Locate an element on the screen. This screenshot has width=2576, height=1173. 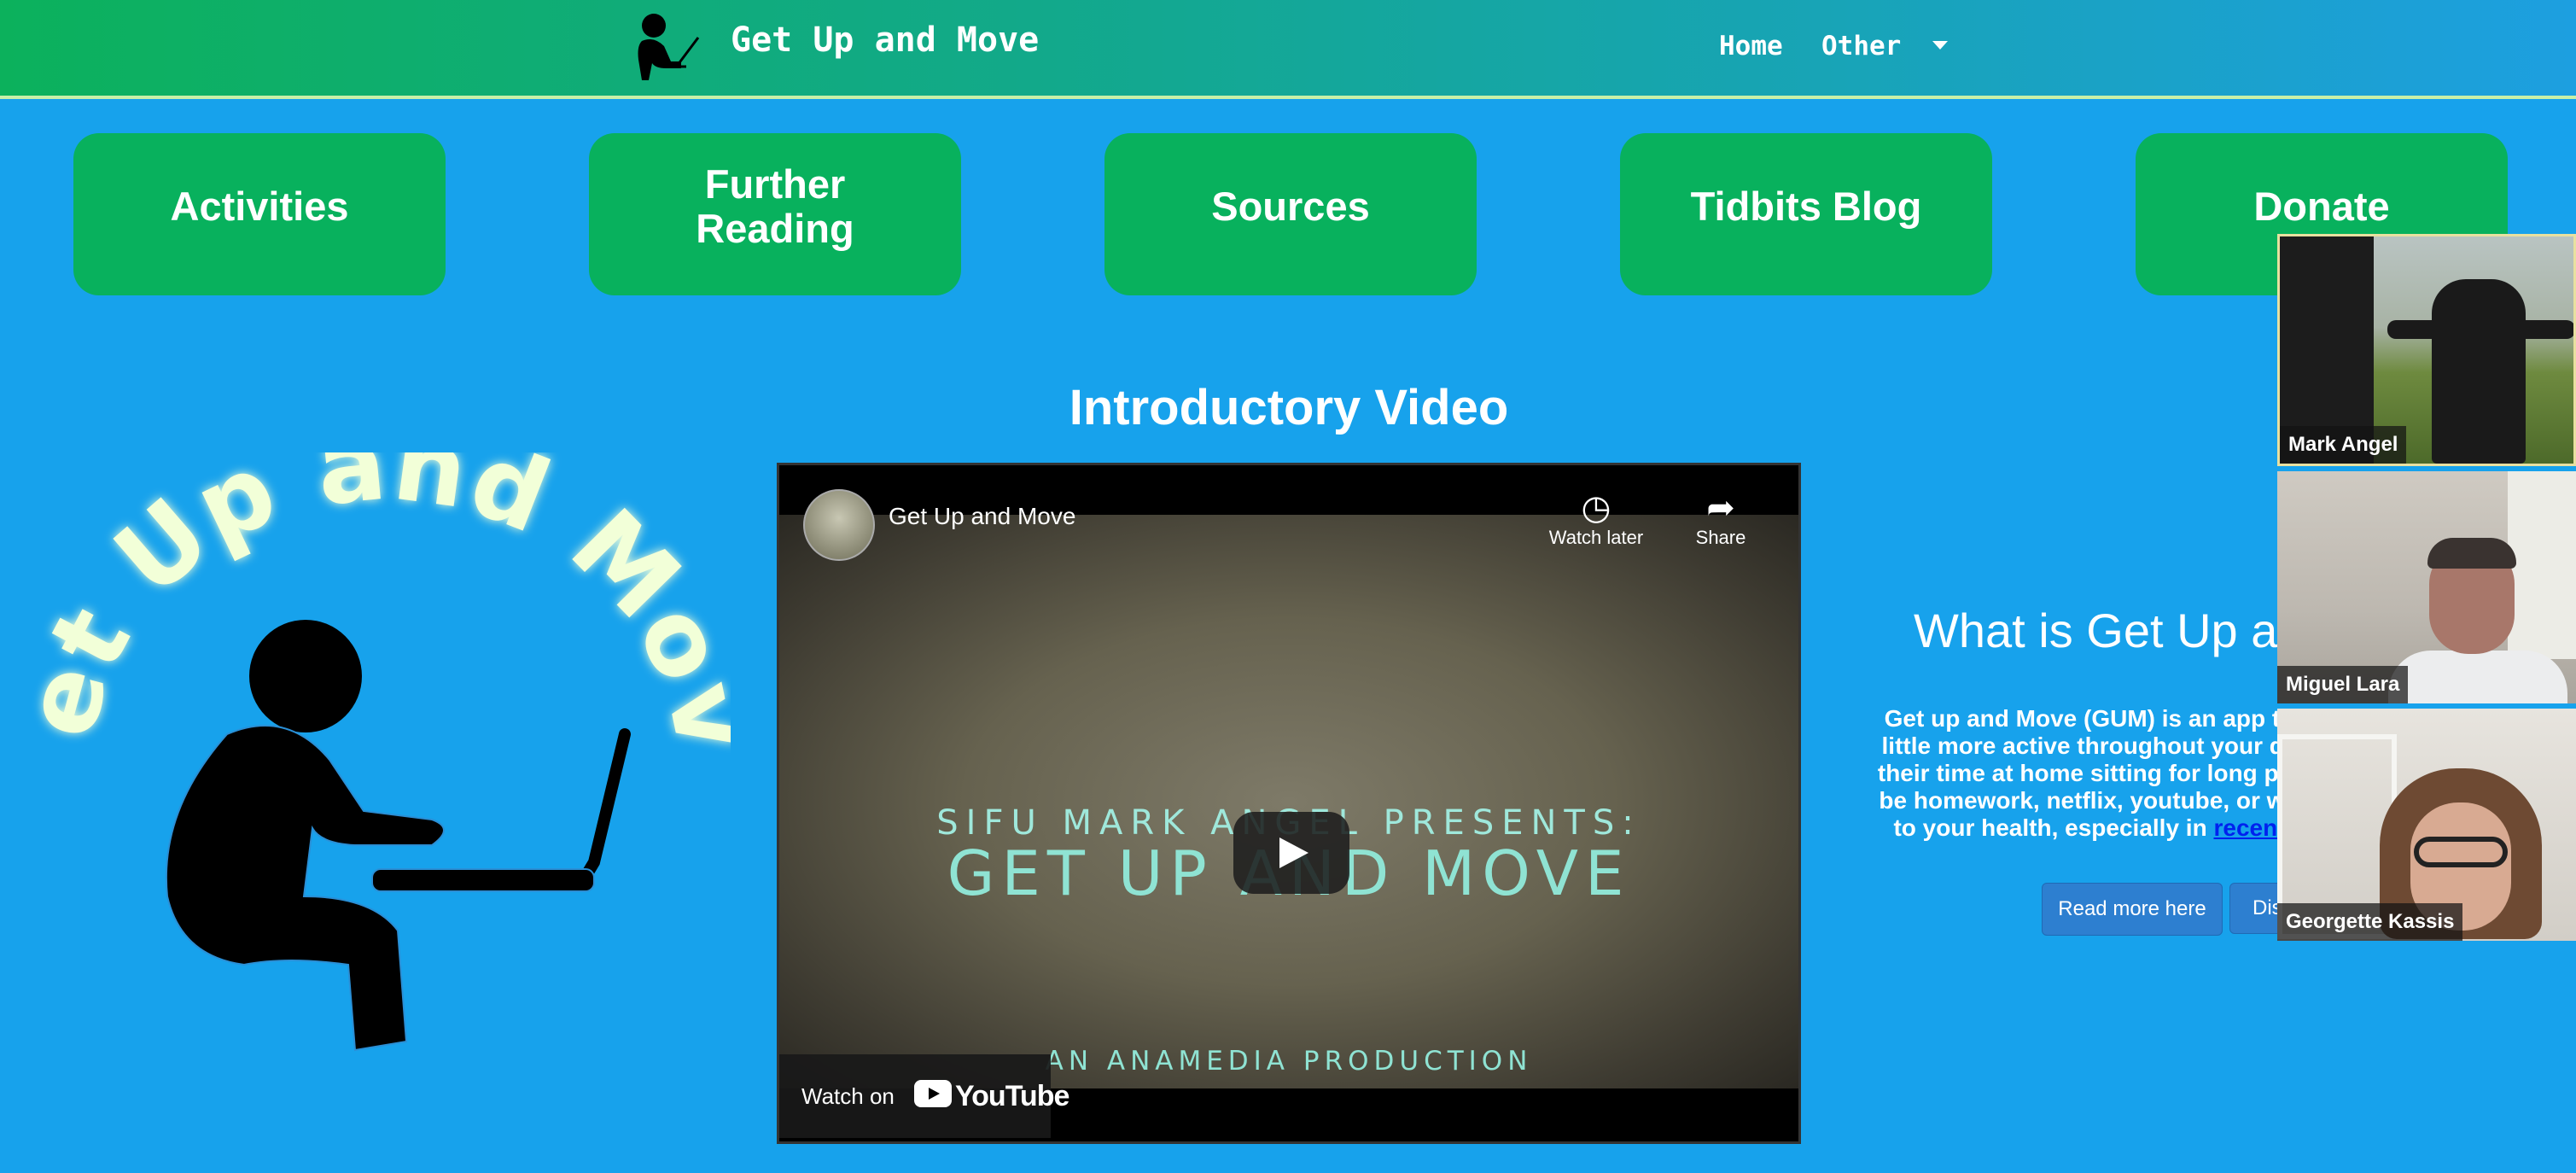
participant-tile-georgette-kassis: Georgette Kassis is located at coordinates (2426, 825).